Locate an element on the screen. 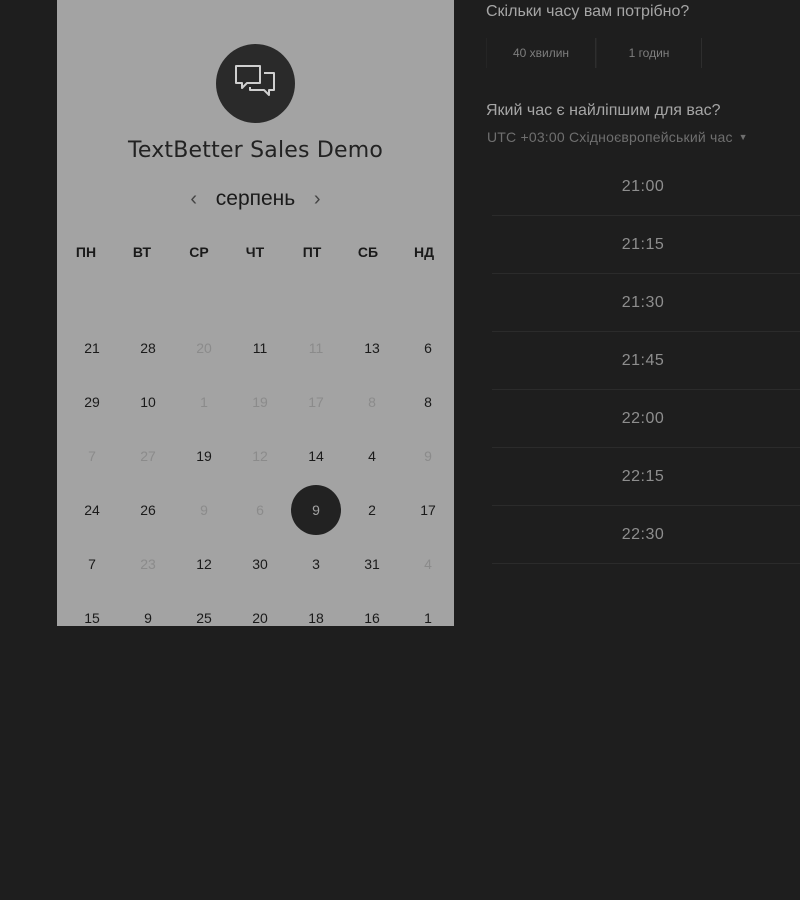 Image resolution: width=800 pixels, height=900 pixels. calendar-day: 18 is located at coordinates (316, 612).